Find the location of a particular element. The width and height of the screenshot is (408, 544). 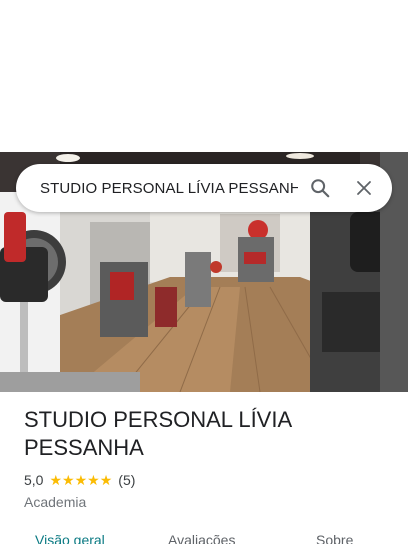

search-button is located at coordinates (320, 188).